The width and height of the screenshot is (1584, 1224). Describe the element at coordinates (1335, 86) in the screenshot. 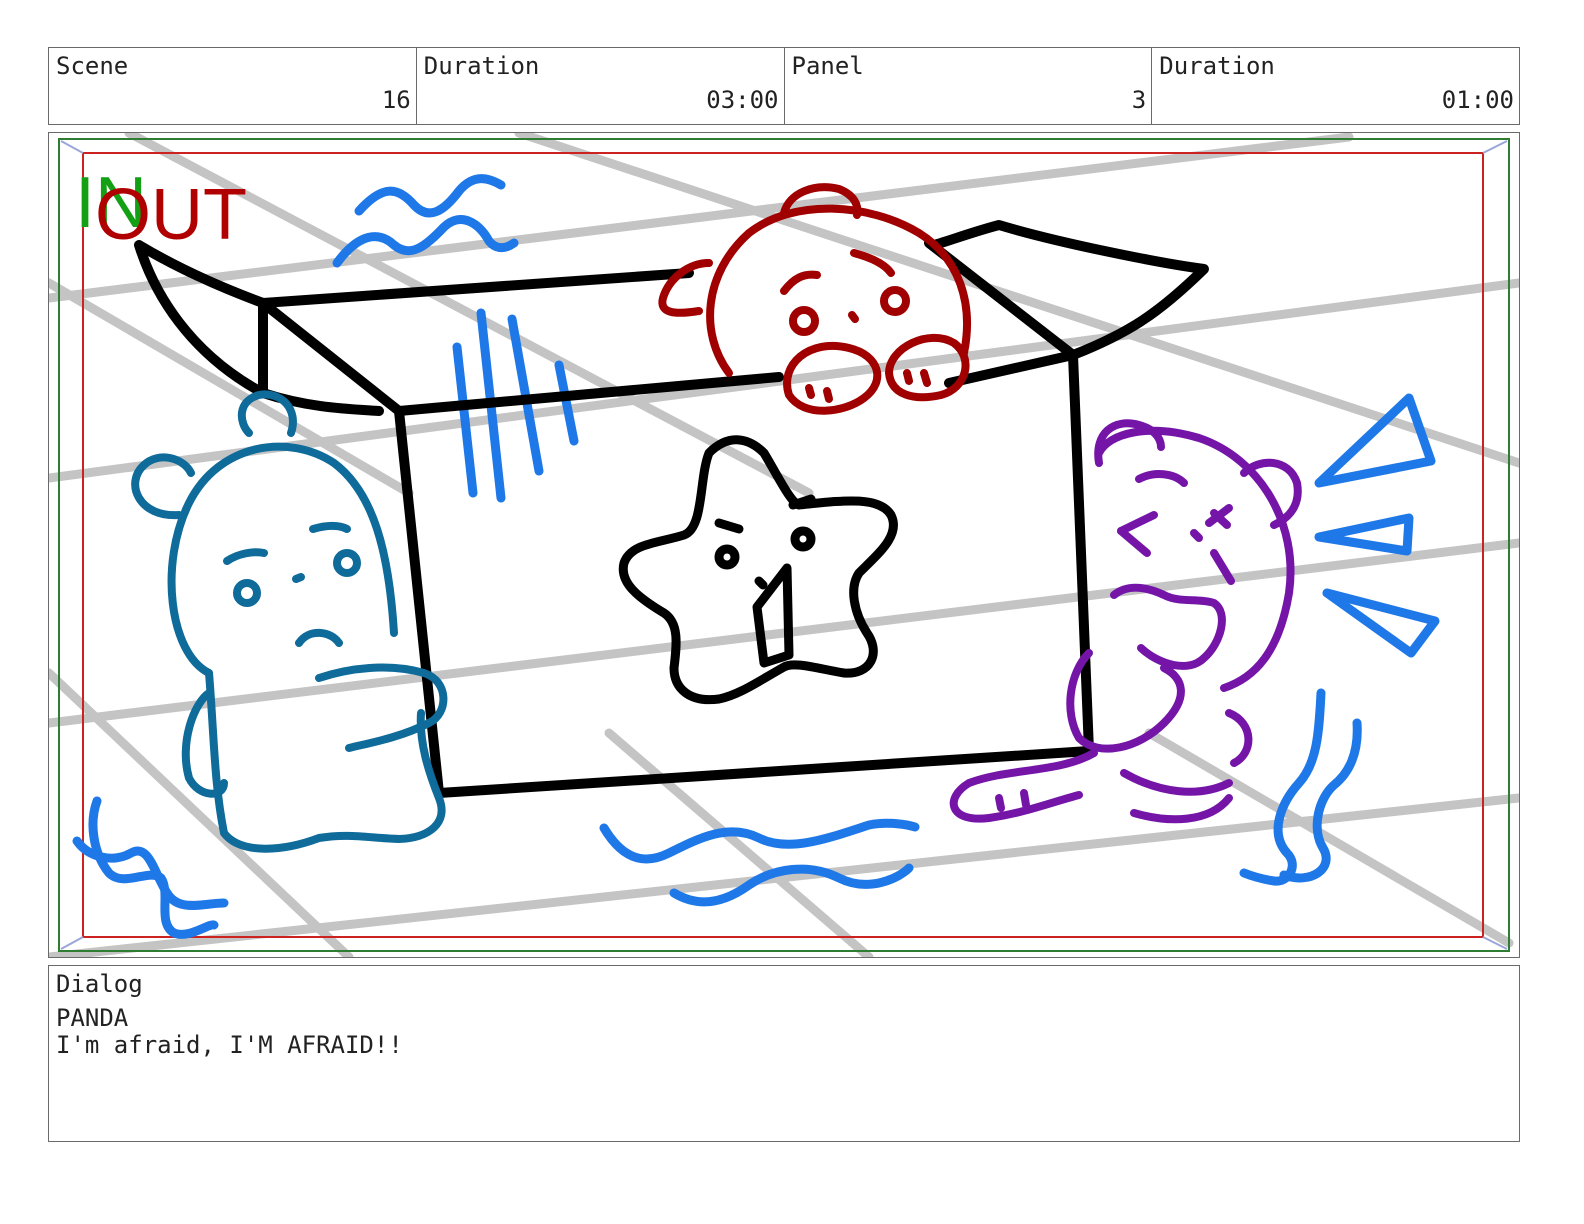

I see `panel-duration-cell: Duration 01:00` at that location.